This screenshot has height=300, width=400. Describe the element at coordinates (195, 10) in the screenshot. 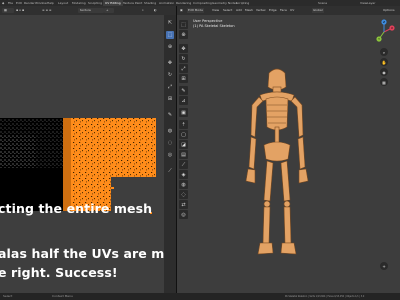

I see `mode-selector: Edit Mode` at that location.